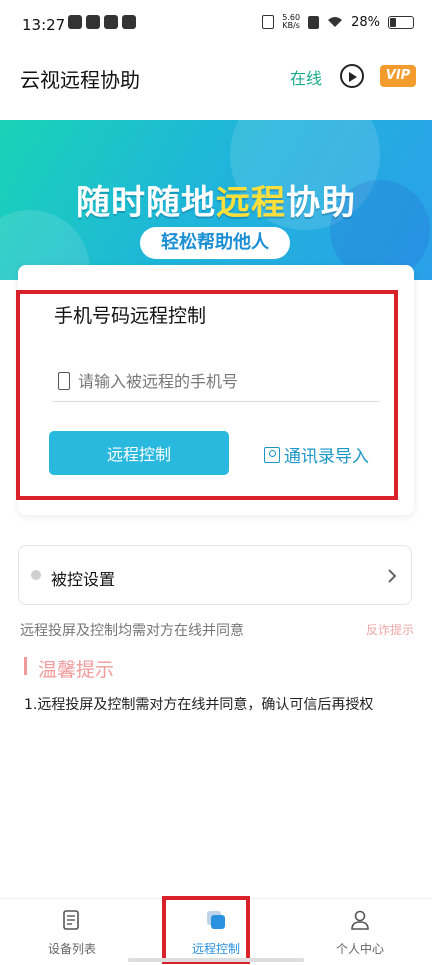  Describe the element at coordinates (93, 22) in the screenshot. I see `app-notification-icon` at that location.